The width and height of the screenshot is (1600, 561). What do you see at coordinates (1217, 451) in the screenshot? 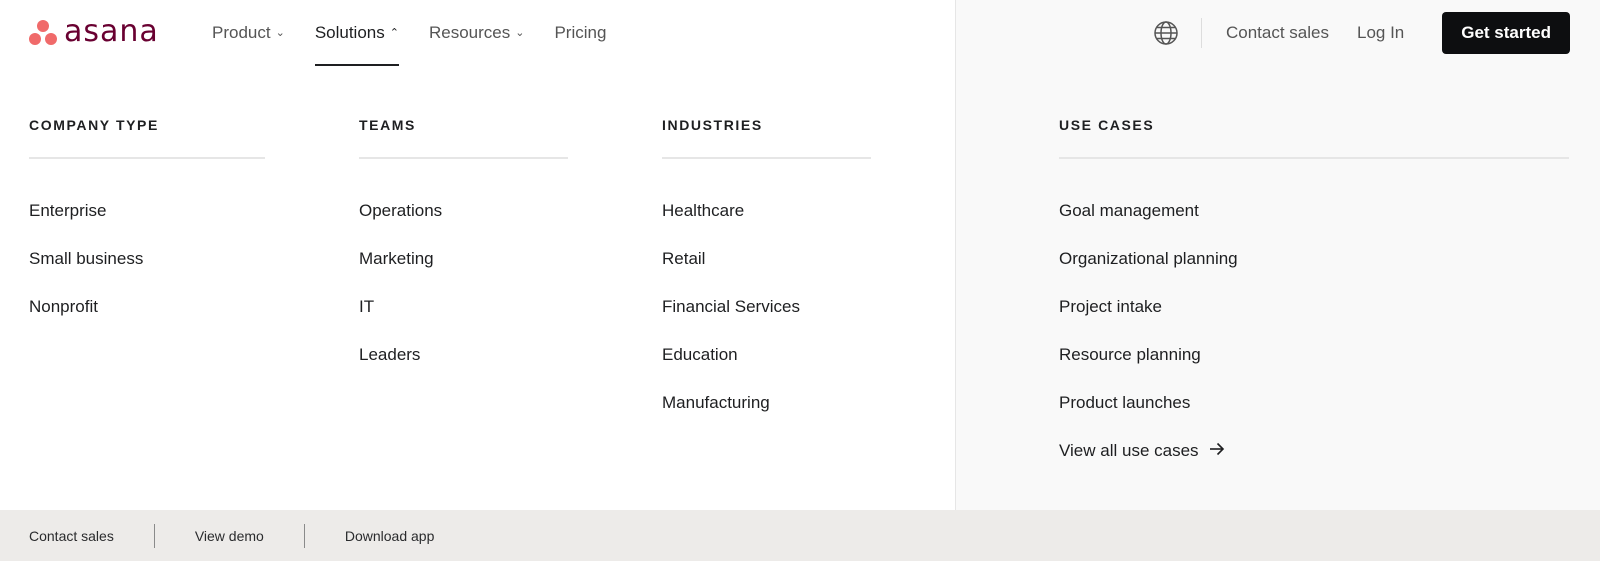
I see `arrow-right-icon` at bounding box center [1217, 451].